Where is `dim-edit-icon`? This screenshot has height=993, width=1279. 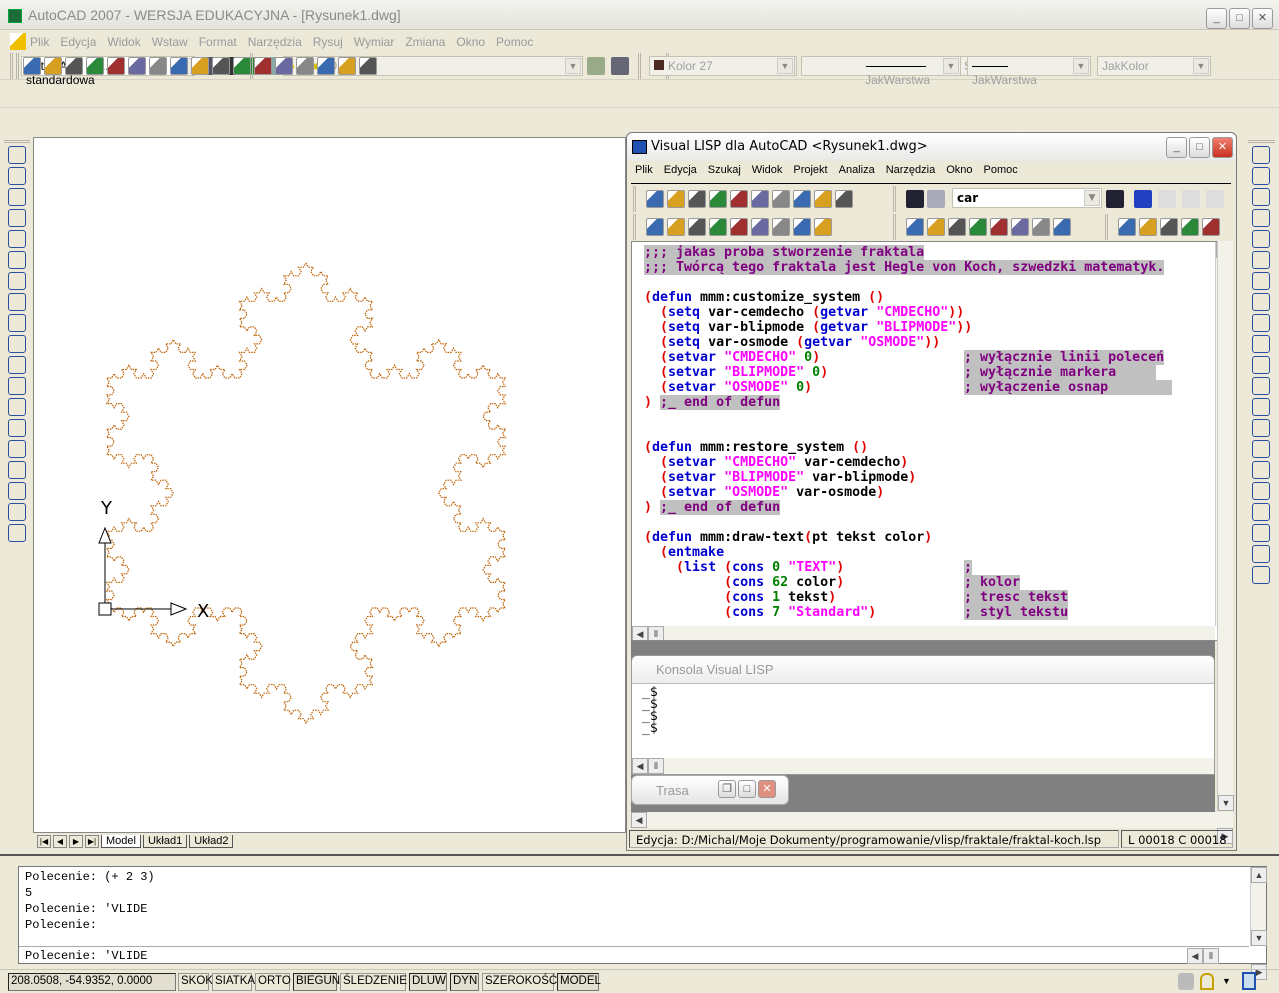 dim-edit-icon is located at coordinates (326, 66).